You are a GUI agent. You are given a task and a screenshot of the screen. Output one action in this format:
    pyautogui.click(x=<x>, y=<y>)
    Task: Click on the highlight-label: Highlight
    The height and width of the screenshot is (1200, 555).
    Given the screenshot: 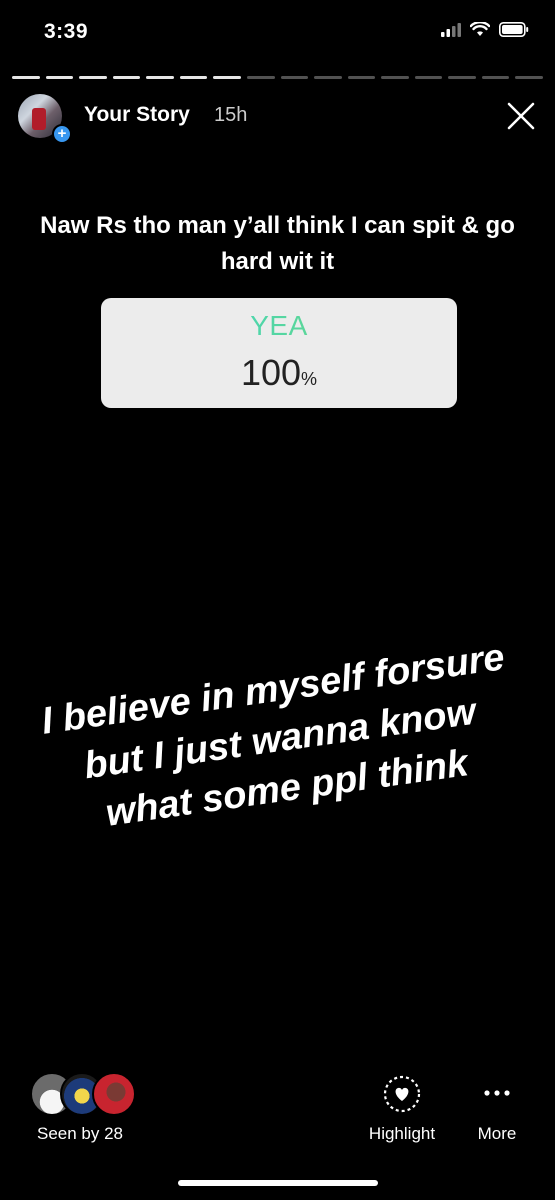 What is the action you would take?
    pyautogui.click(x=402, y=1133)
    